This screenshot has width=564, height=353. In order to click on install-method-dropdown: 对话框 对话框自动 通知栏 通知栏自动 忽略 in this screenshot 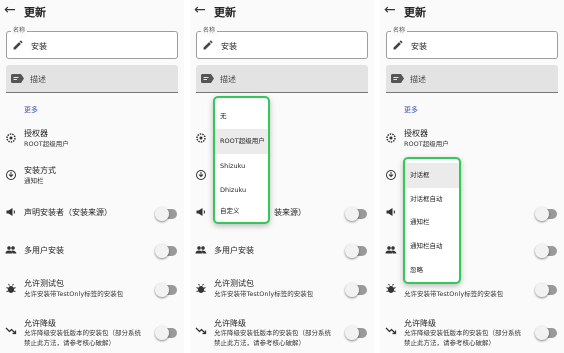, I will do `click(432, 220)`.